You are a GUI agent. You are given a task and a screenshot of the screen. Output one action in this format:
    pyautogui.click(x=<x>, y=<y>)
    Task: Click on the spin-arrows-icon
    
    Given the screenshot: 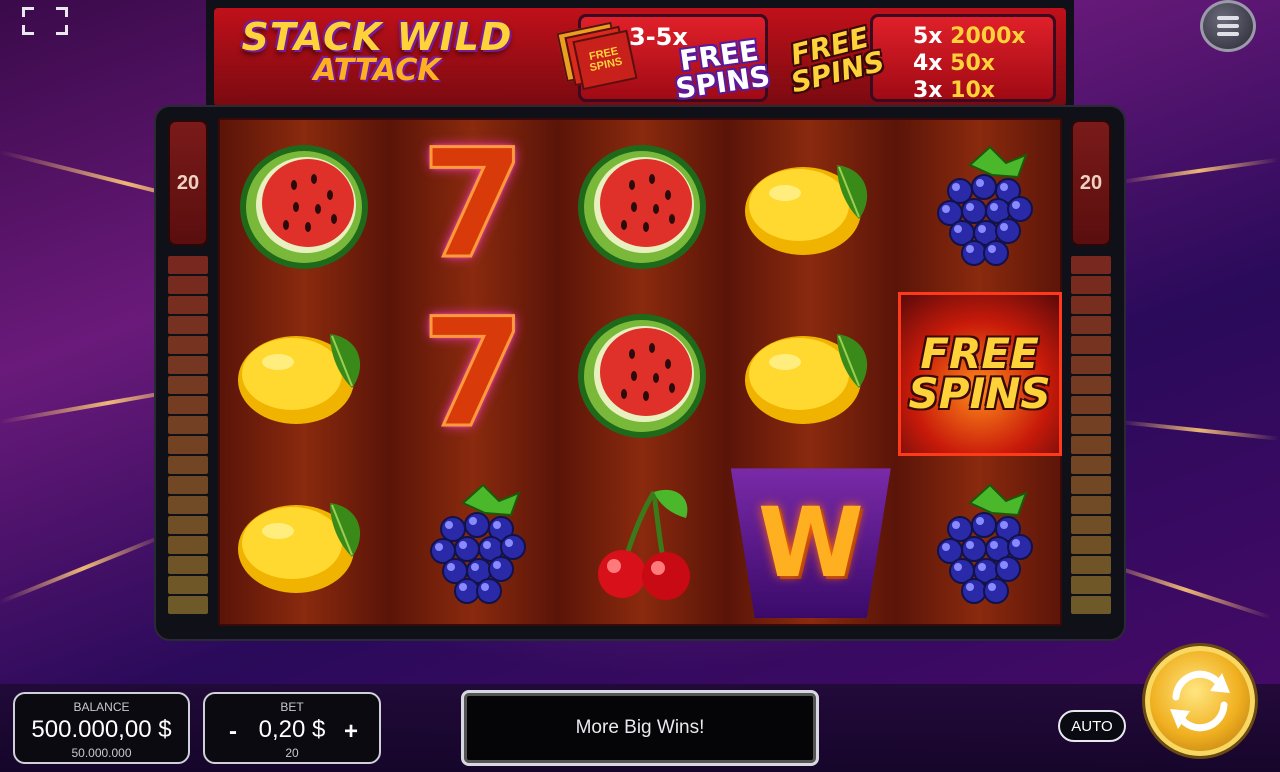 What is the action you would take?
    pyautogui.click(x=1200, y=701)
    